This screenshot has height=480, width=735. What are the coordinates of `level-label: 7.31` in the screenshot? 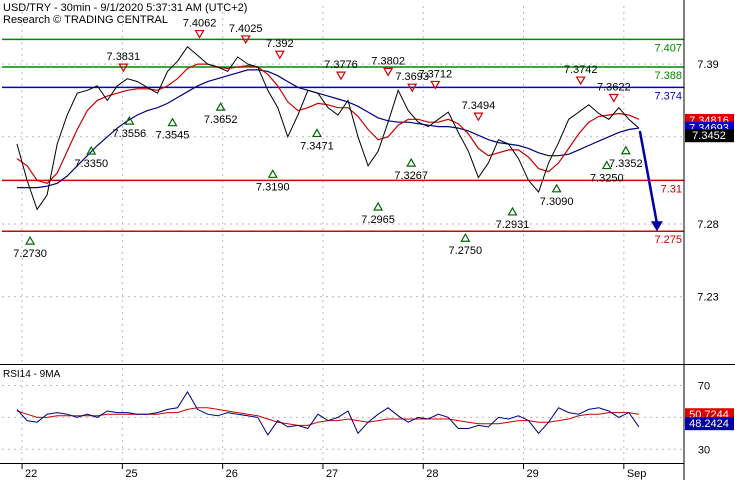 It's located at (671, 189).